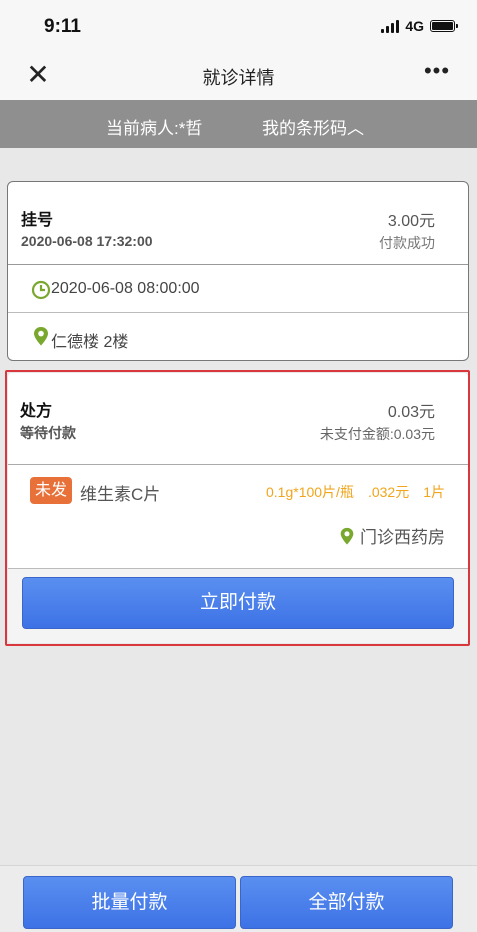  What do you see at coordinates (388, 492) in the screenshot?
I see `drug-price: .032元` at bounding box center [388, 492].